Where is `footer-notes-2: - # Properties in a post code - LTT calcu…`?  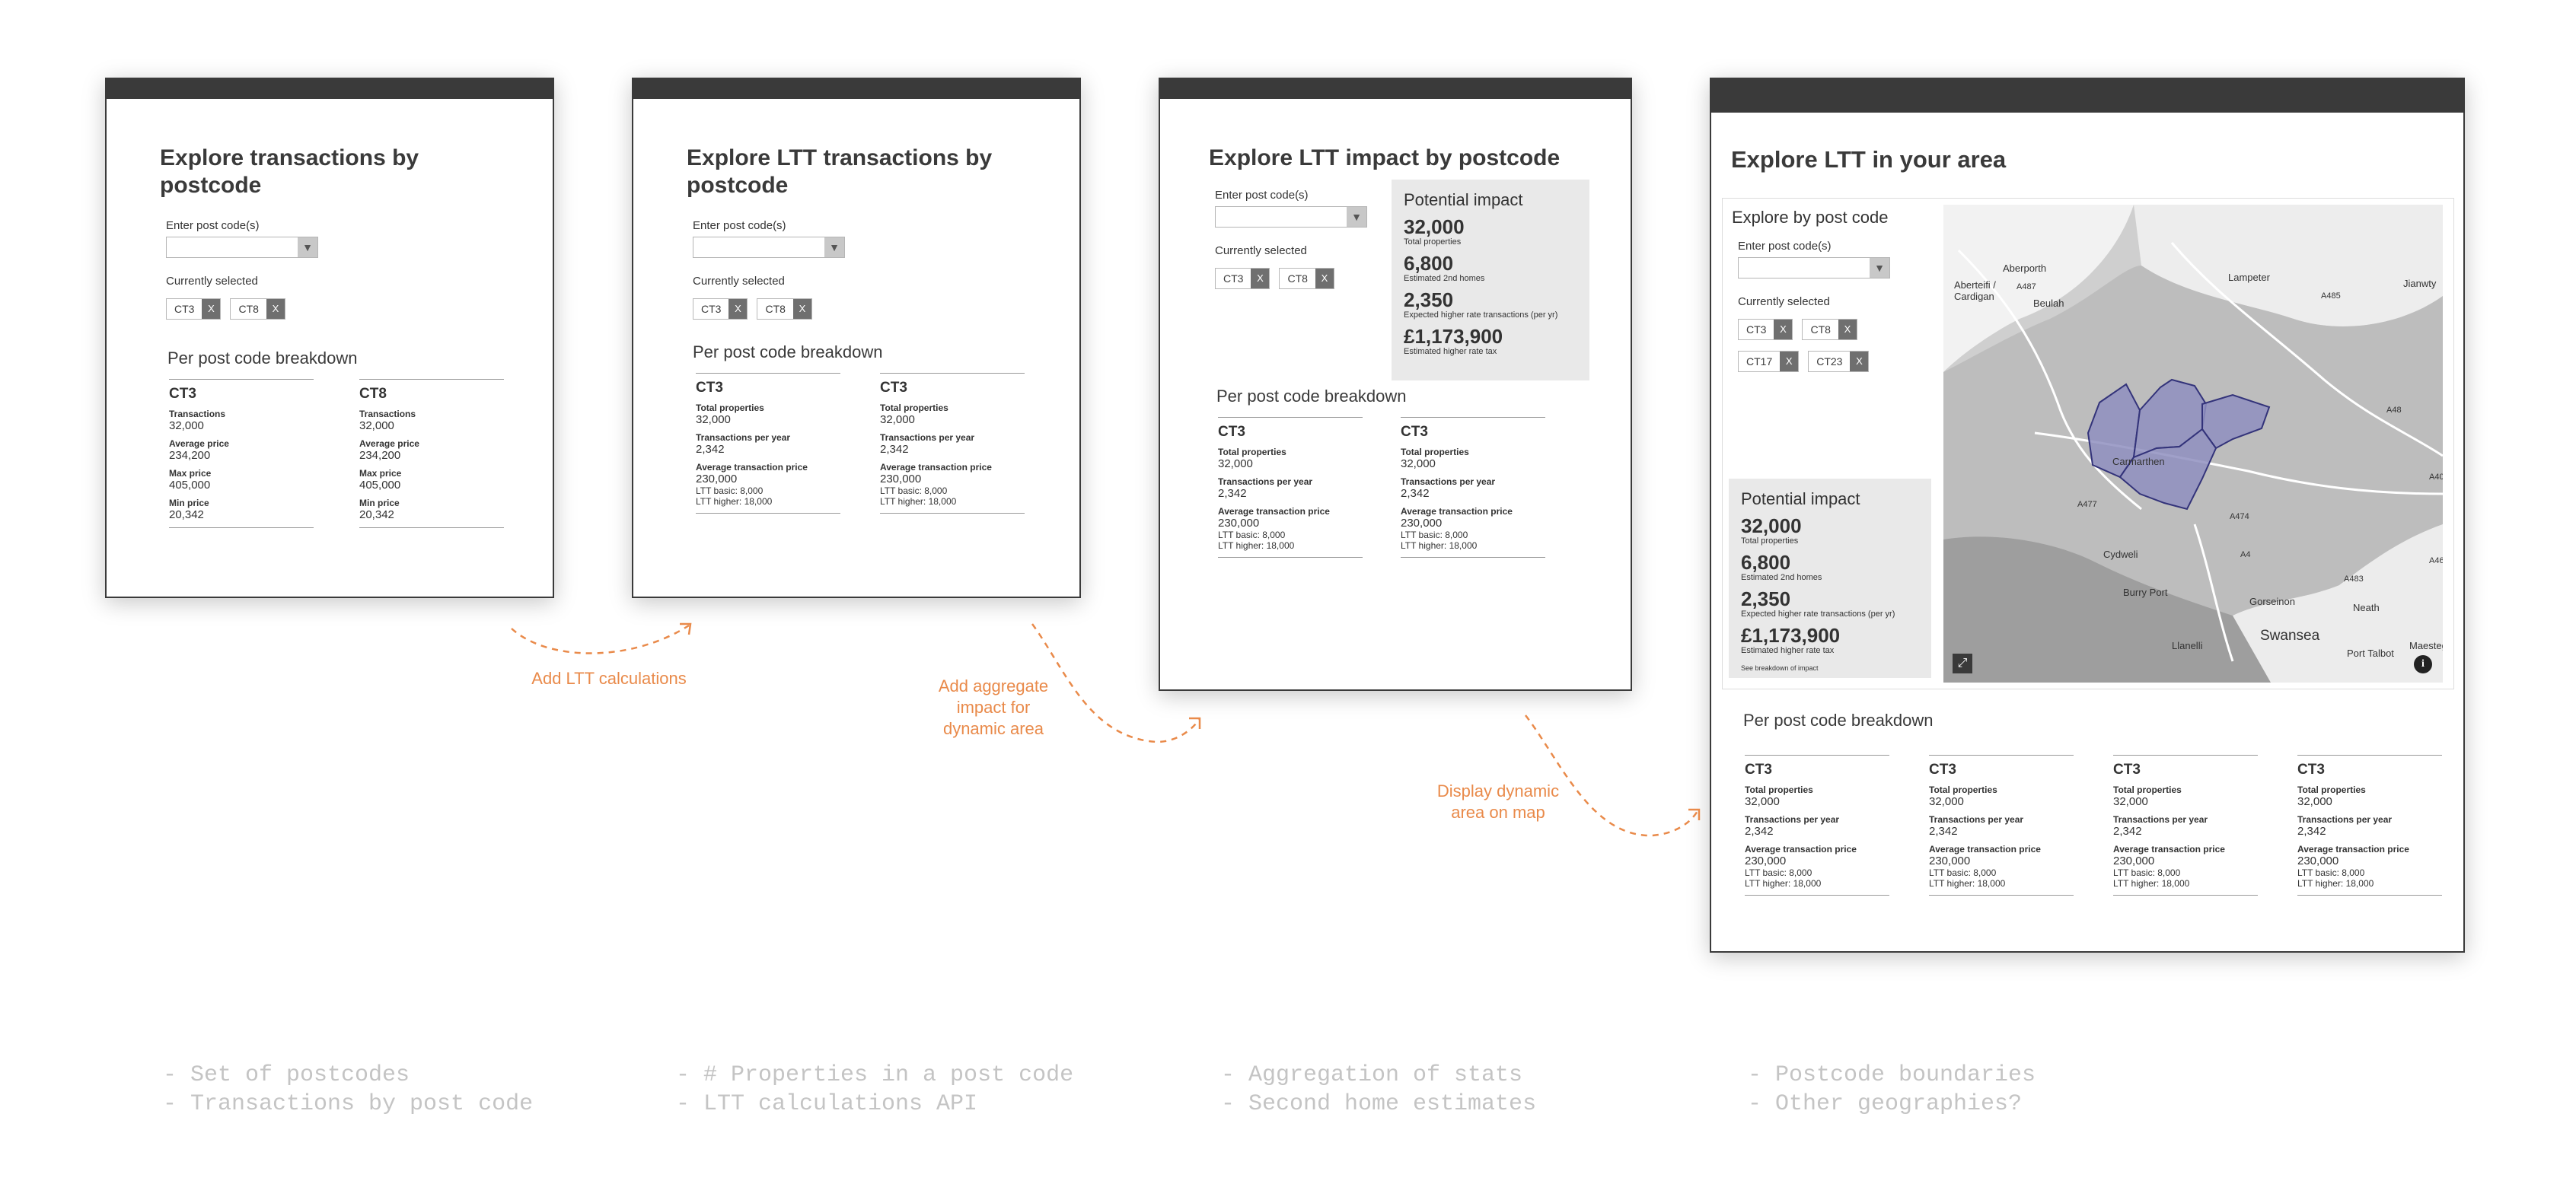 footer-notes-2: - # Properties in a post code - LTT calcu… is located at coordinates (875, 1089).